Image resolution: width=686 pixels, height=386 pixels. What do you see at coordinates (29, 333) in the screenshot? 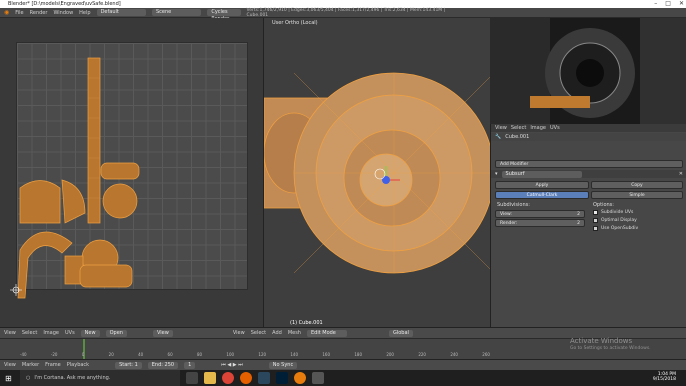
I see `uv-menu-select: Select` at bounding box center [29, 333].